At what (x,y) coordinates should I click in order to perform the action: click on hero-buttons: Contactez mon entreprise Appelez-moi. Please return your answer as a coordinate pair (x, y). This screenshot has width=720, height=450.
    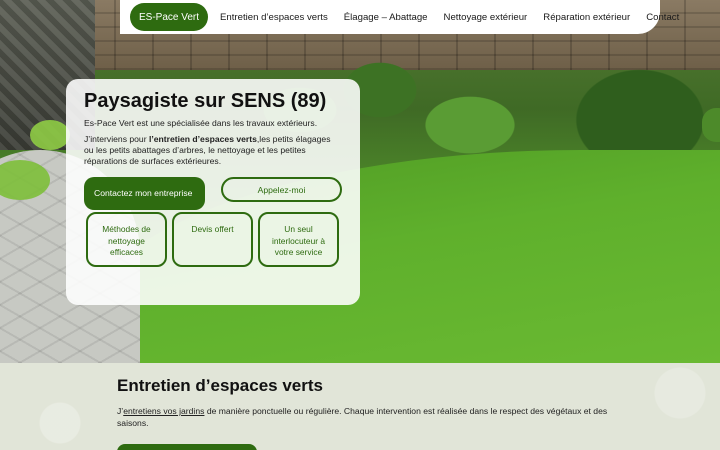
    Looking at the image, I should click on (213, 193).